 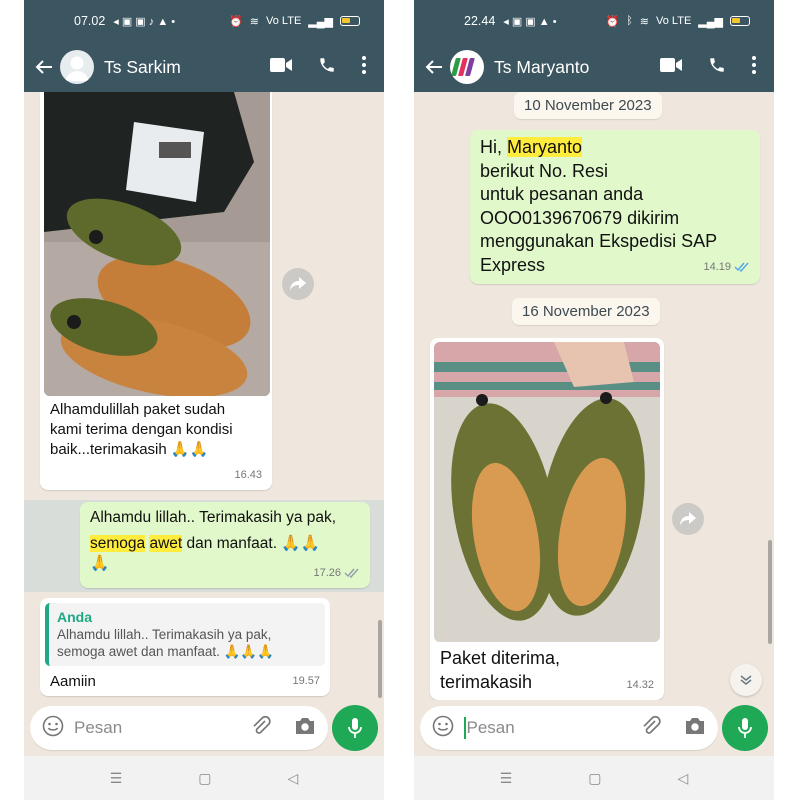 I want to click on greeting-text: Hi,, so click(x=491, y=147).